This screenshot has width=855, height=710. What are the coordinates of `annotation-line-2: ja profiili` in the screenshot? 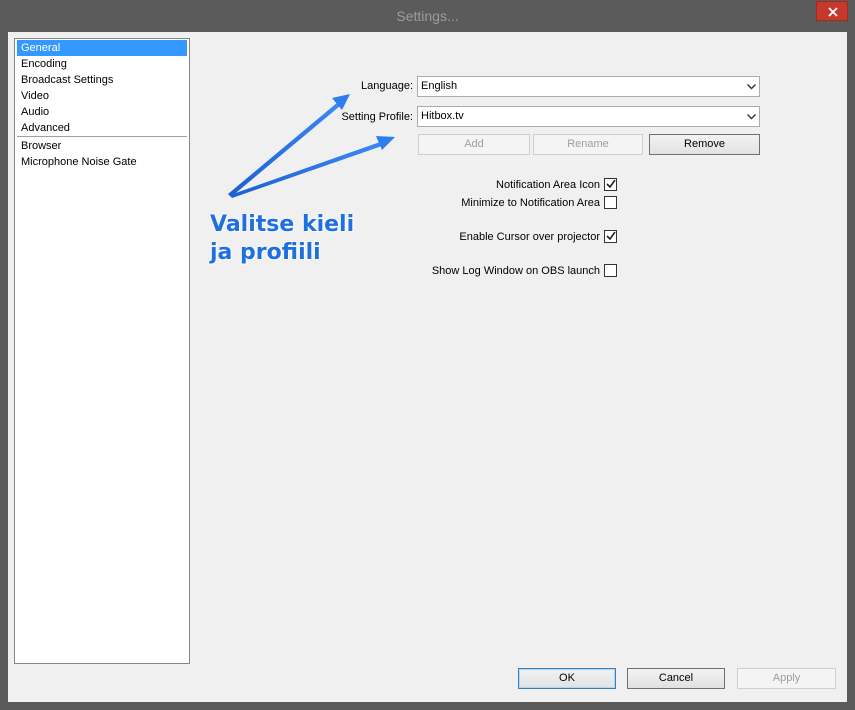 It's located at (265, 252).